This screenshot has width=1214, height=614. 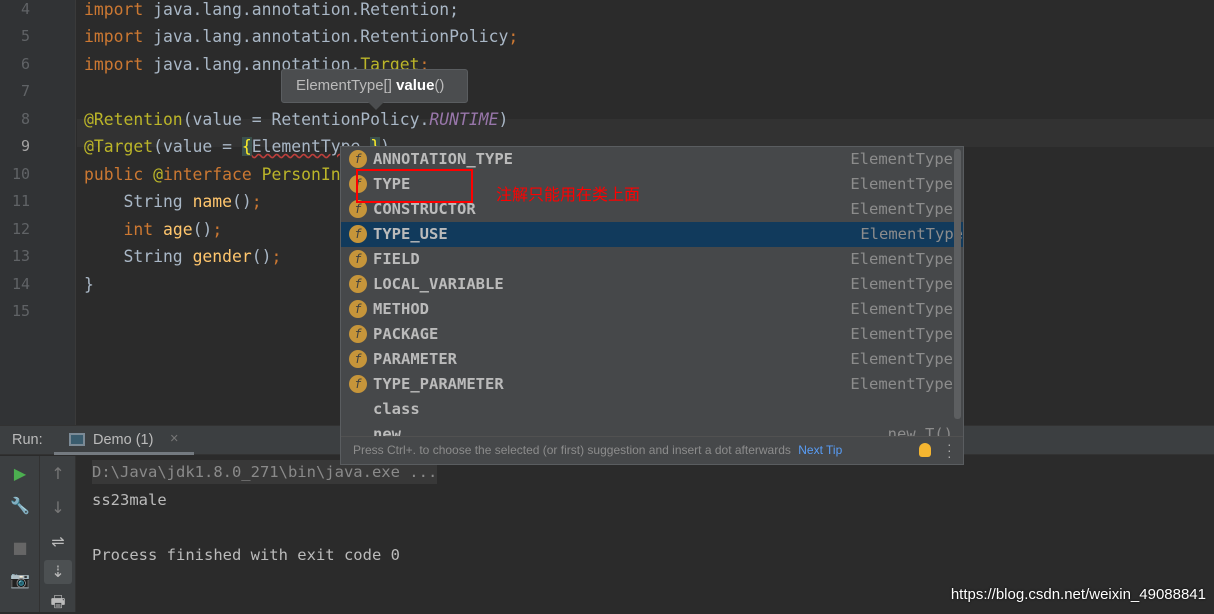 What do you see at coordinates (25, 9) in the screenshot?
I see `line-number: 4` at bounding box center [25, 9].